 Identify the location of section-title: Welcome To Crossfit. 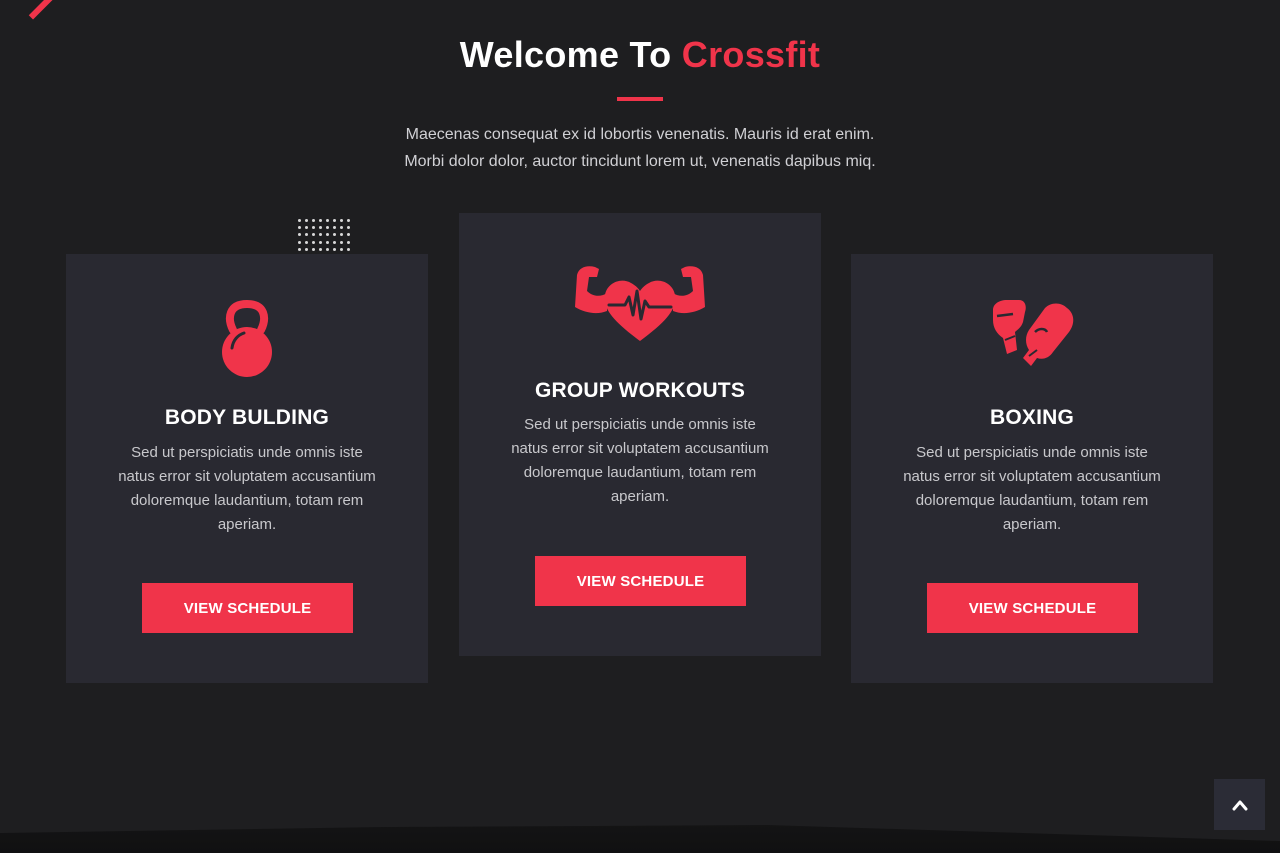
(640, 55).